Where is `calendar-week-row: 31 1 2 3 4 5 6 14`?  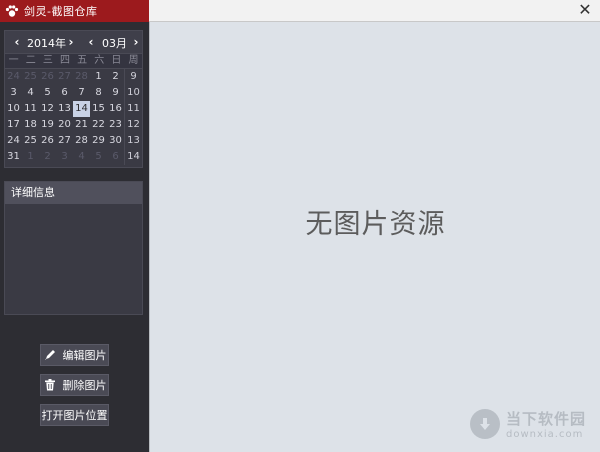
calendar-week-row: 31 1 2 3 4 5 6 14 is located at coordinates (73, 157).